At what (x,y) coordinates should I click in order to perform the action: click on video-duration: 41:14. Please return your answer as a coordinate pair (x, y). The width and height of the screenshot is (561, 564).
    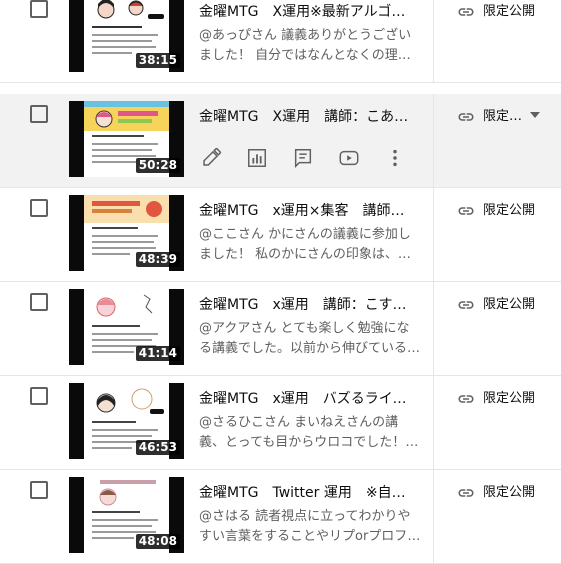
    Looking at the image, I should click on (157, 353).